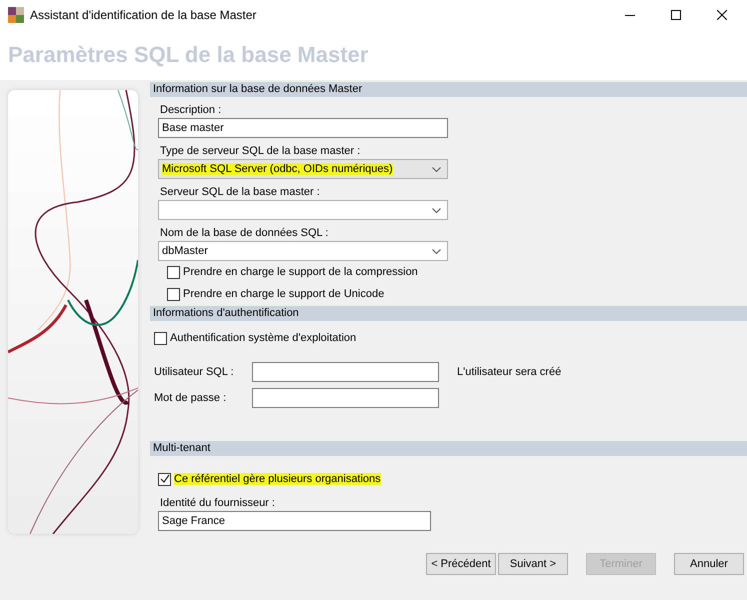  I want to click on wizard-button: Suivant >, so click(533, 564).